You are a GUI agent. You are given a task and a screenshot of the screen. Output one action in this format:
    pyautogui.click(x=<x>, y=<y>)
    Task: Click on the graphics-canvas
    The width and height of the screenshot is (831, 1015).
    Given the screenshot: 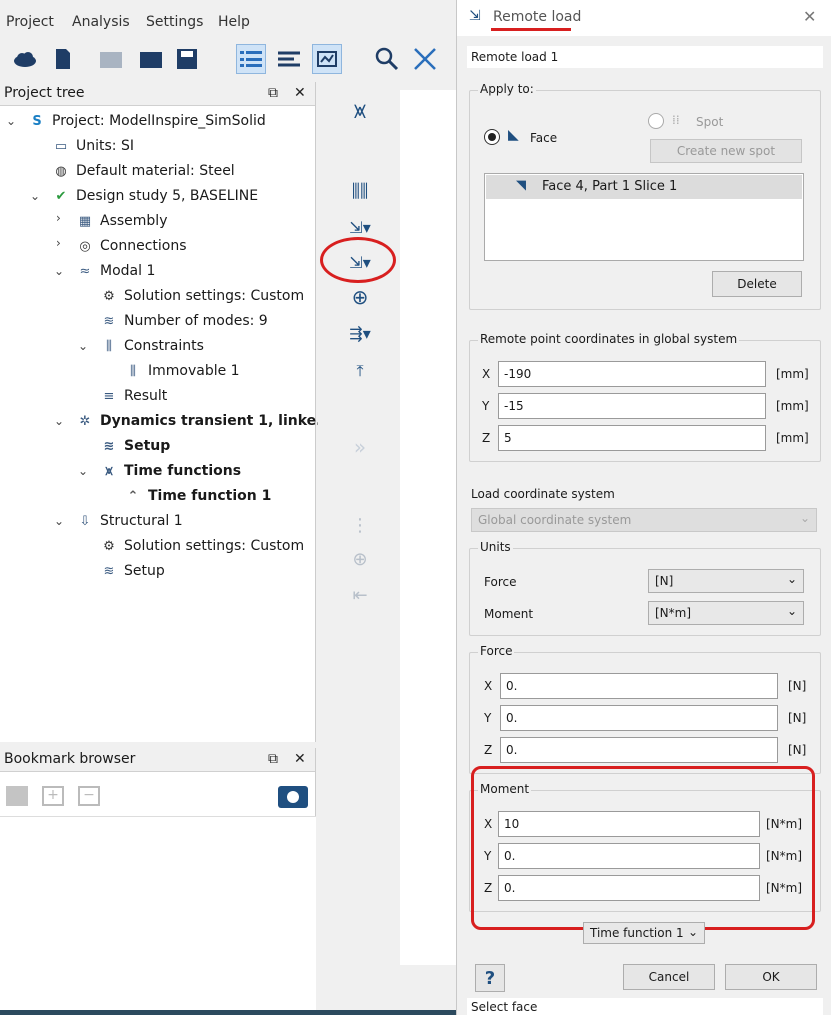 What is the action you would take?
    pyautogui.click(x=428, y=527)
    